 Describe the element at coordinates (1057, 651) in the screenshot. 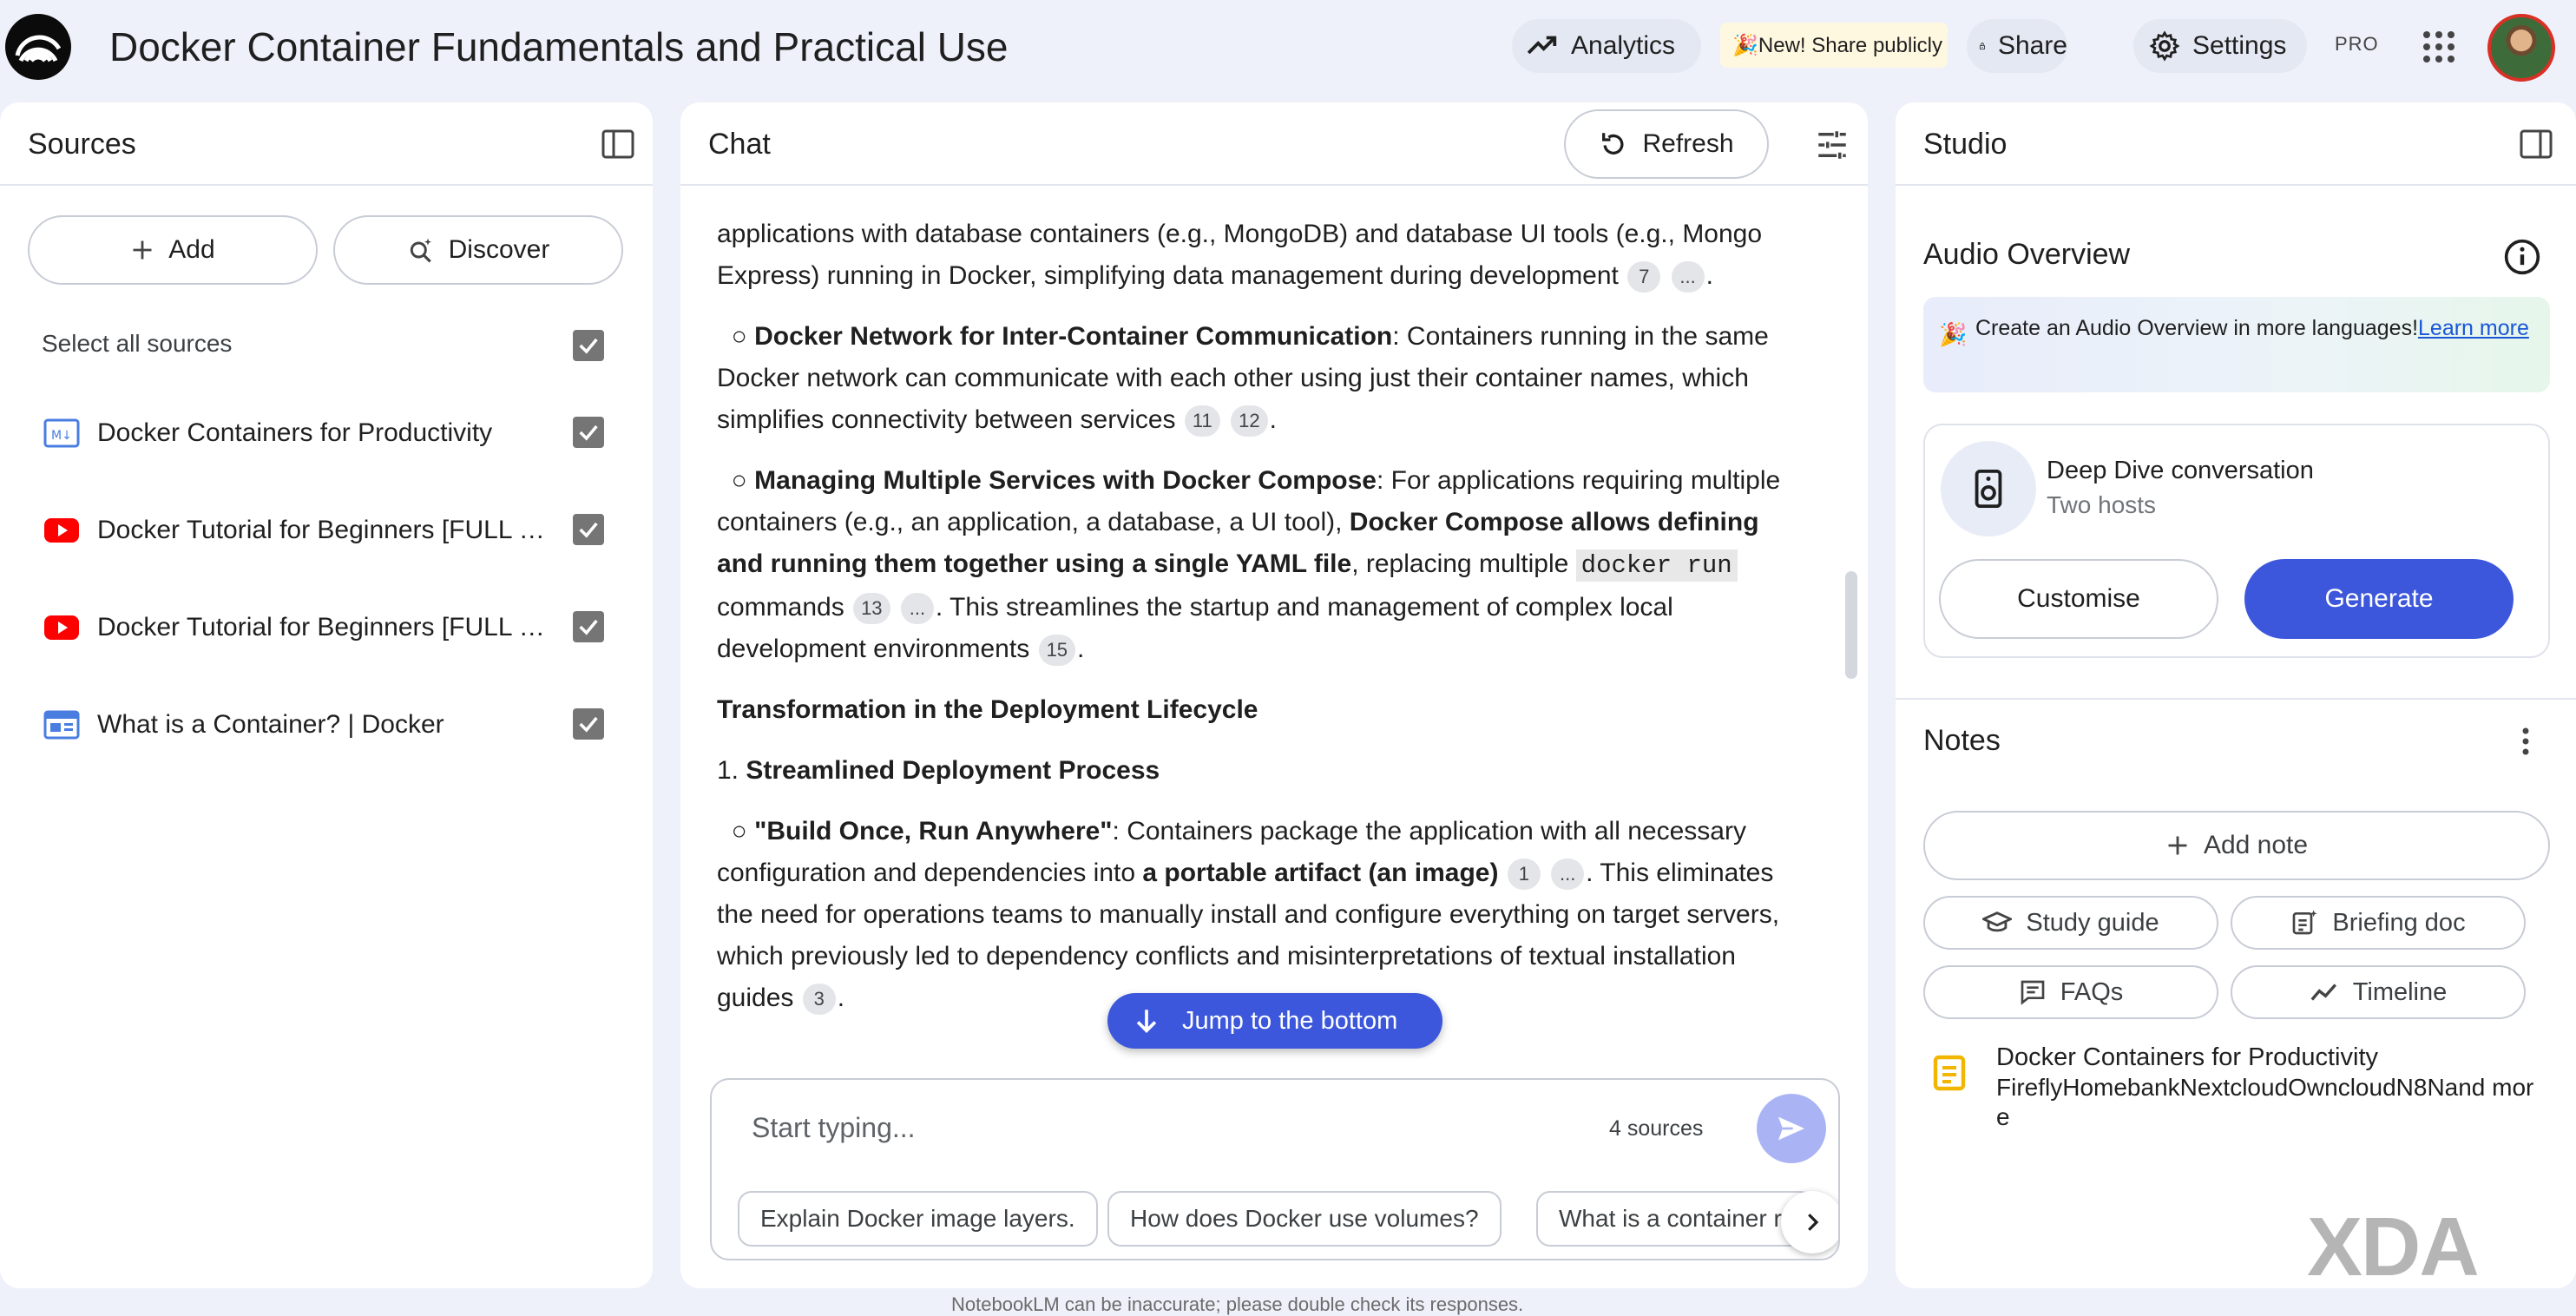

I see `citation-chip: 15` at that location.